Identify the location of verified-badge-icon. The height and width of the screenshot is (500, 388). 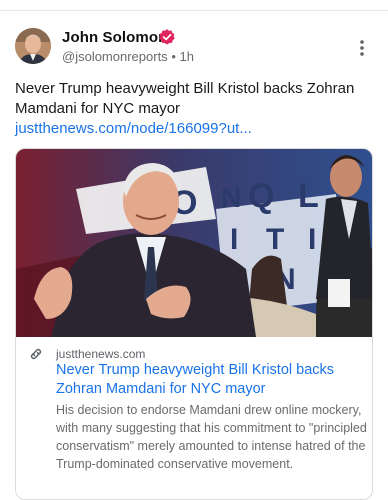
(167, 37).